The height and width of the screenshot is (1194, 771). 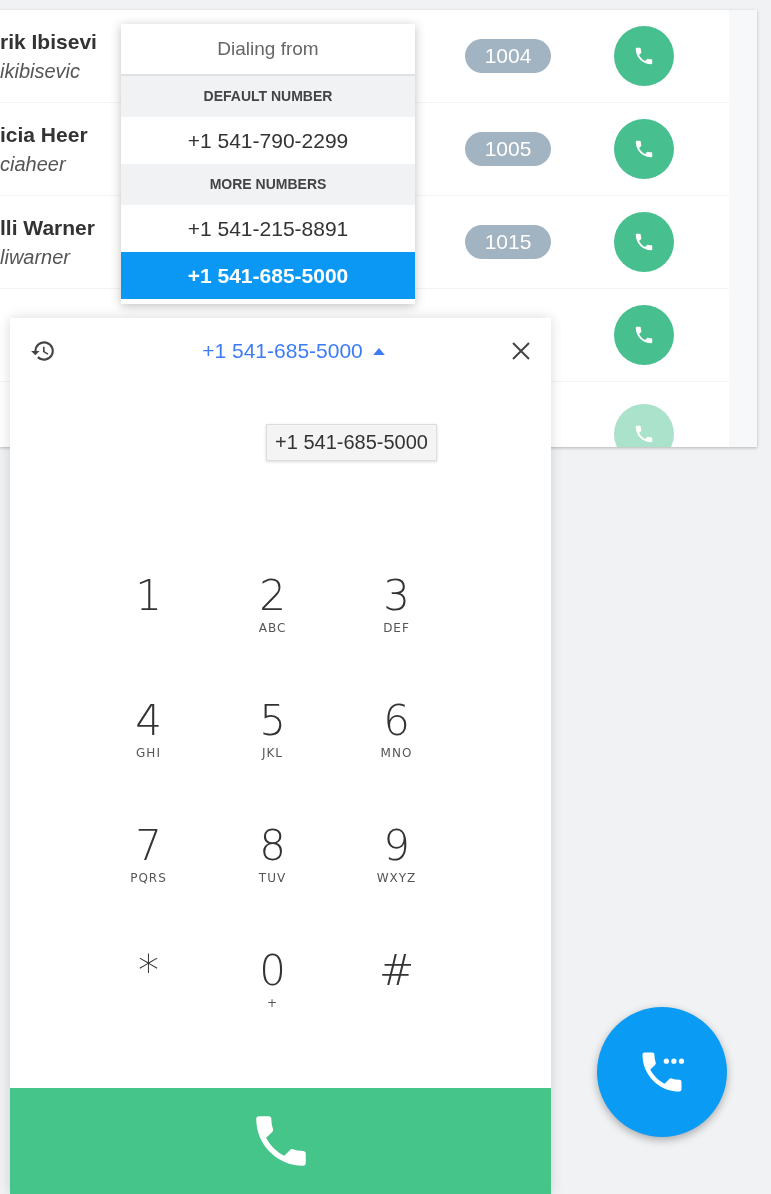 What do you see at coordinates (44, 134) in the screenshot?
I see `contact-name: icia Heer` at bounding box center [44, 134].